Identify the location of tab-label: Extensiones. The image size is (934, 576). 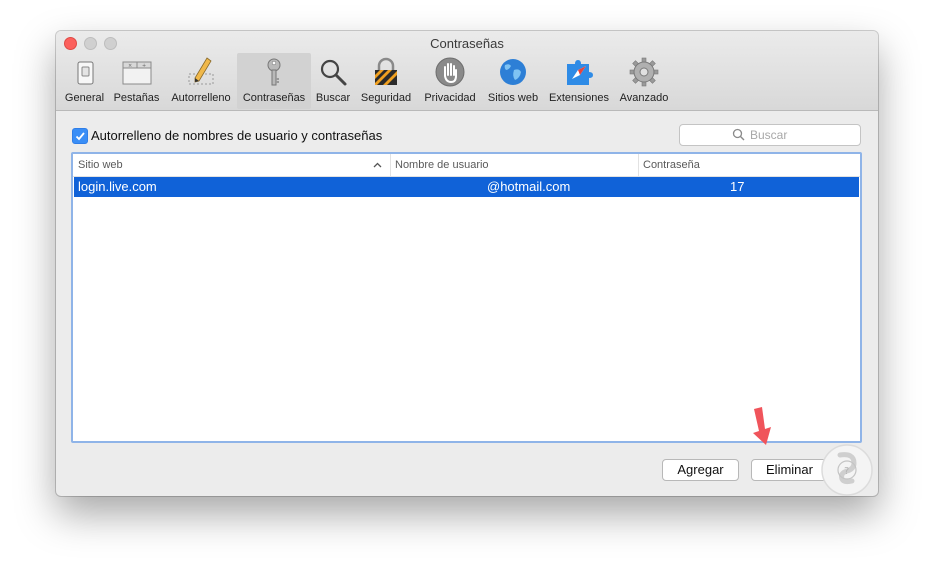
(579, 98).